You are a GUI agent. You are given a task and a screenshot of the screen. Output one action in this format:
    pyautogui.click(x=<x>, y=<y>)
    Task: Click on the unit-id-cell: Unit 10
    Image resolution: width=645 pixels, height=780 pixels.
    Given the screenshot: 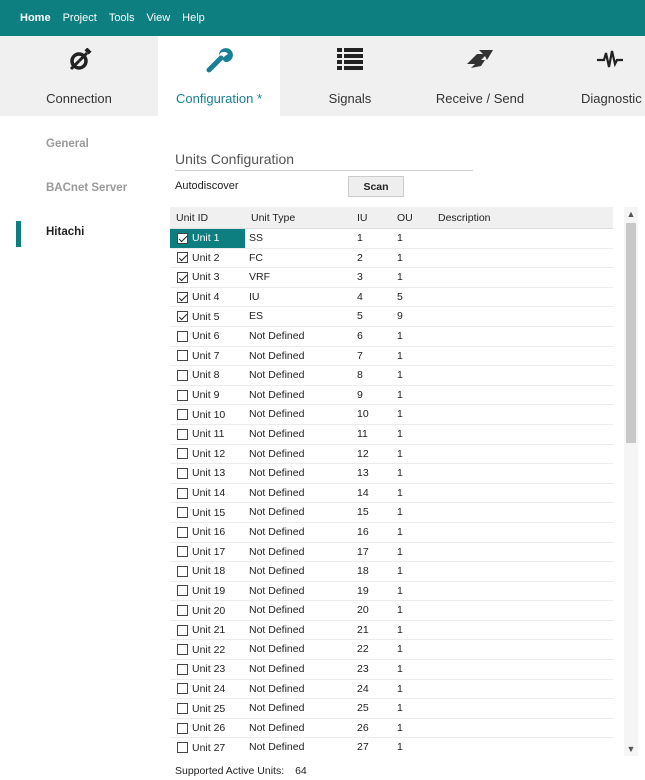 What is the action you would take?
    pyautogui.click(x=207, y=414)
    